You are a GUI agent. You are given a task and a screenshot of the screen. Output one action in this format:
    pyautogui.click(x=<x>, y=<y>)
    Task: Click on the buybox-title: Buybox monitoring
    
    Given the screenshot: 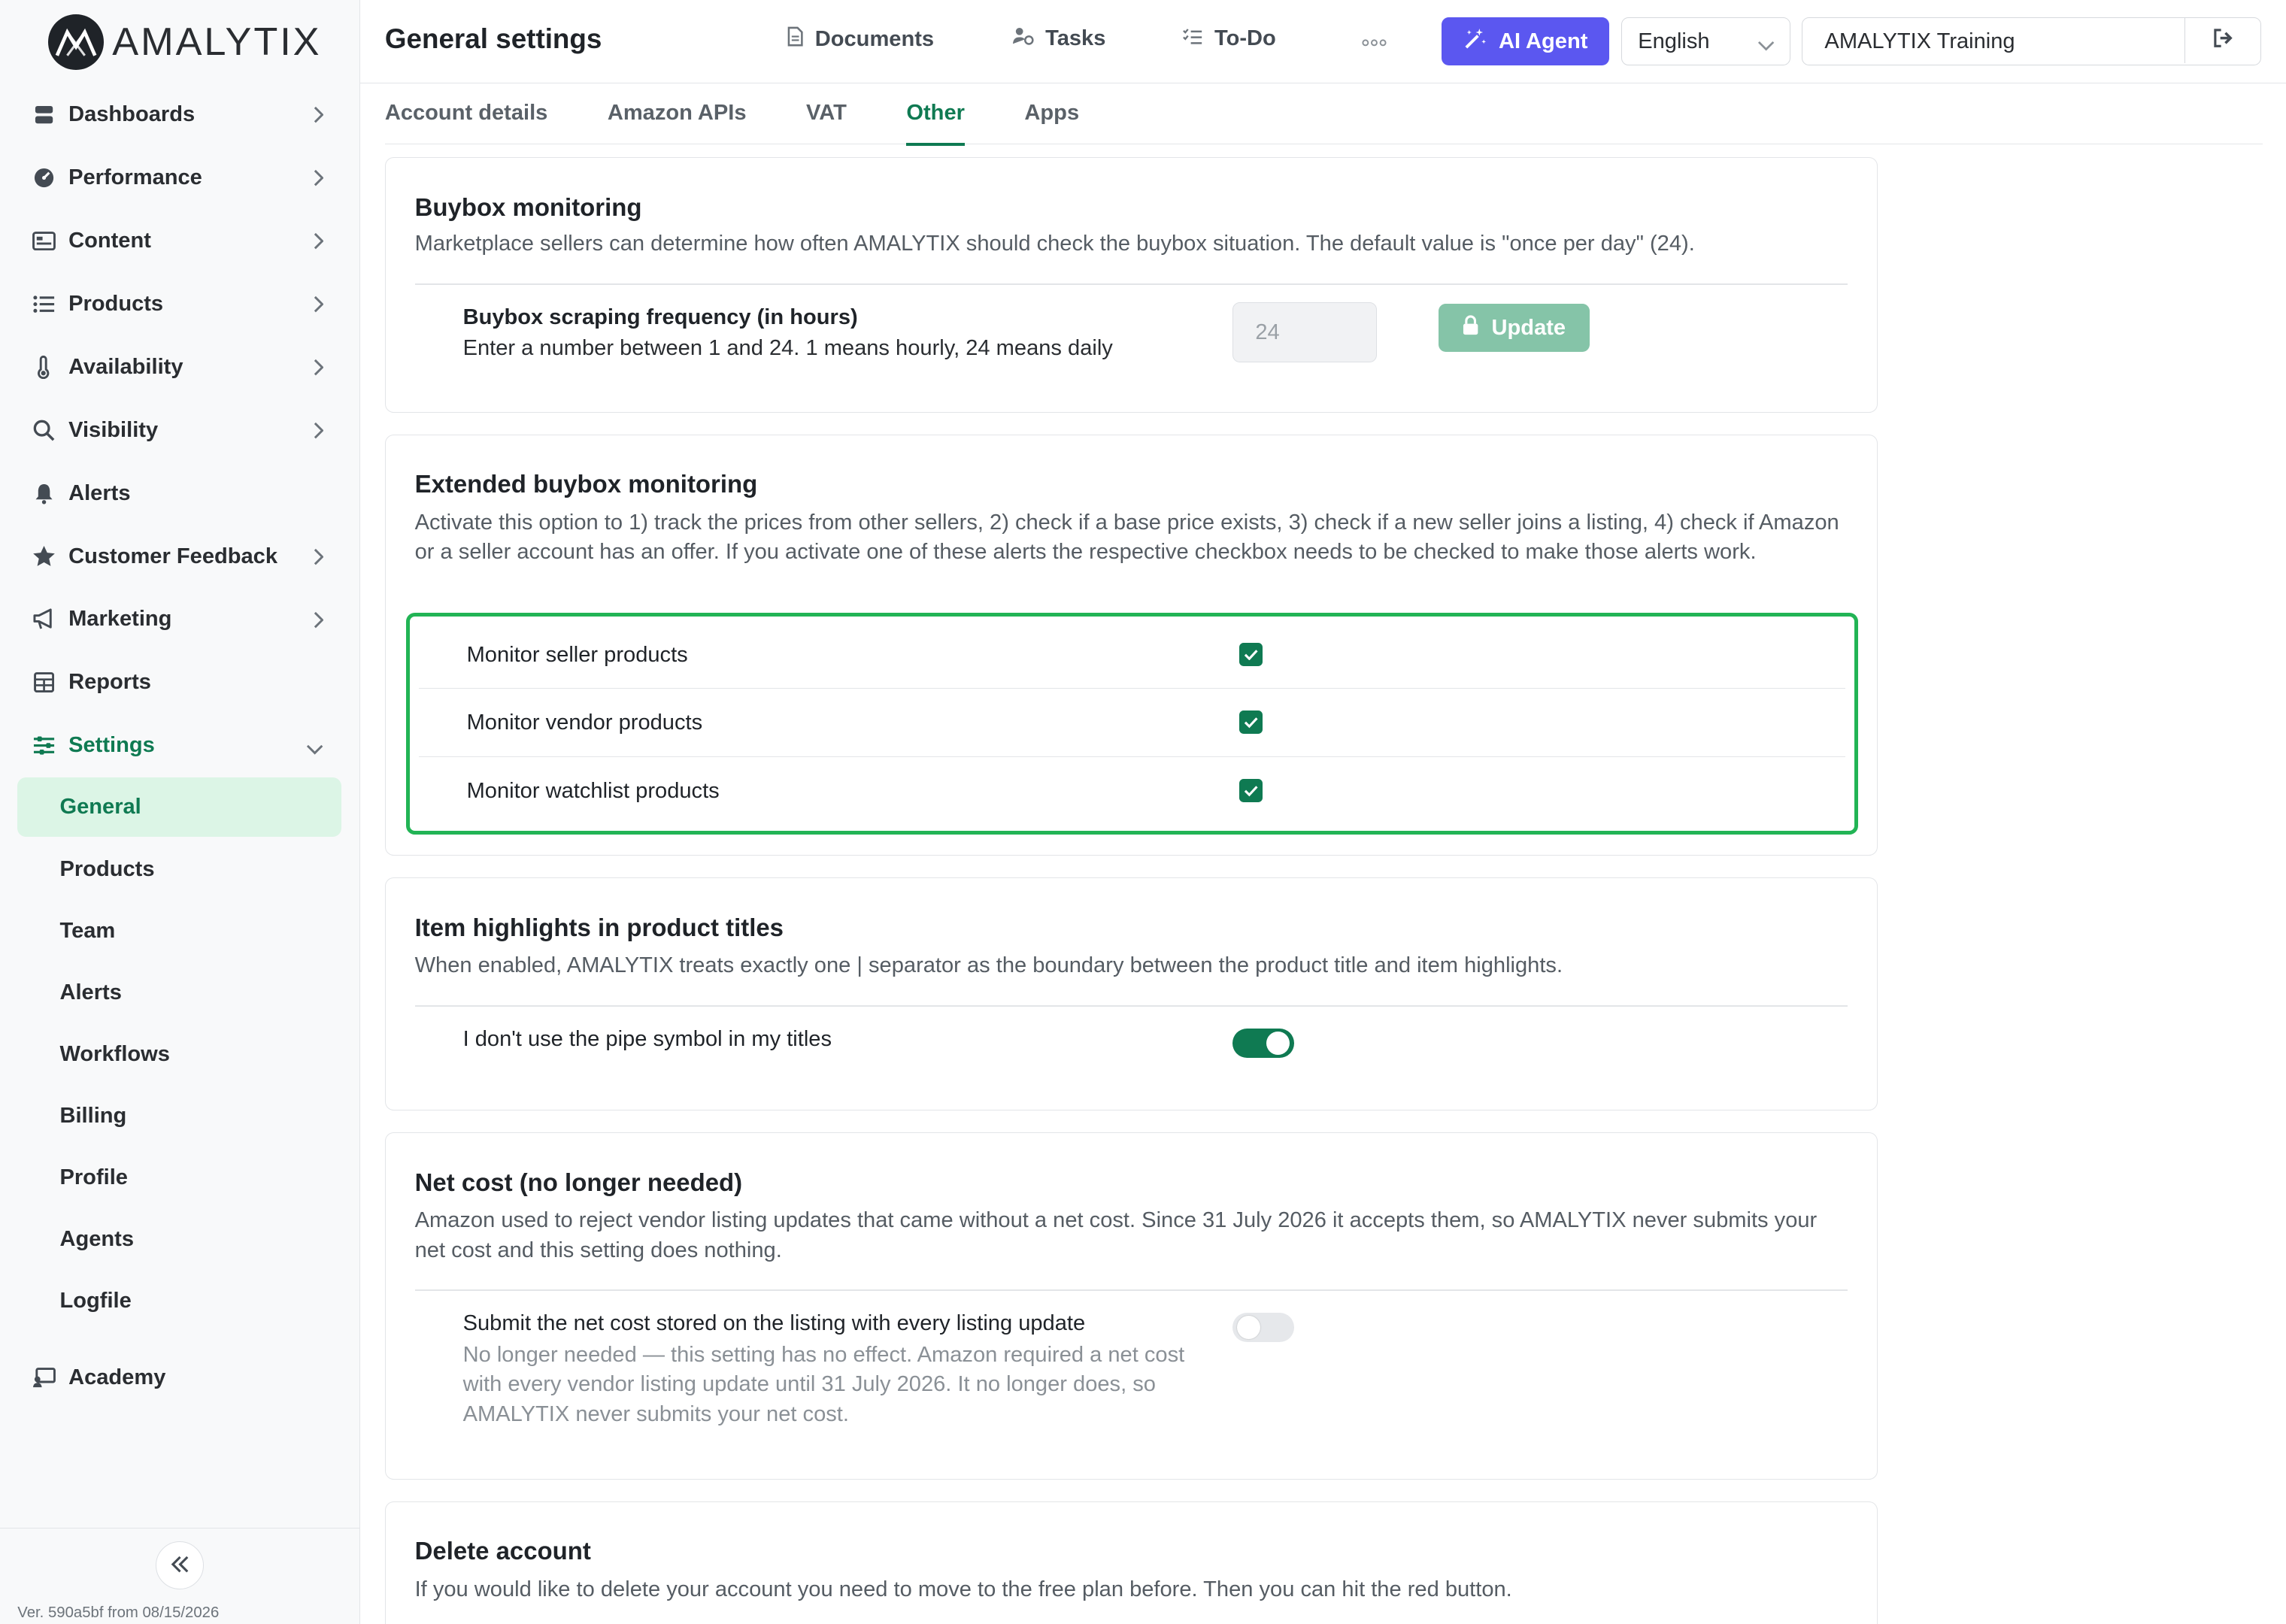 What is the action you would take?
    pyautogui.click(x=528, y=206)
    